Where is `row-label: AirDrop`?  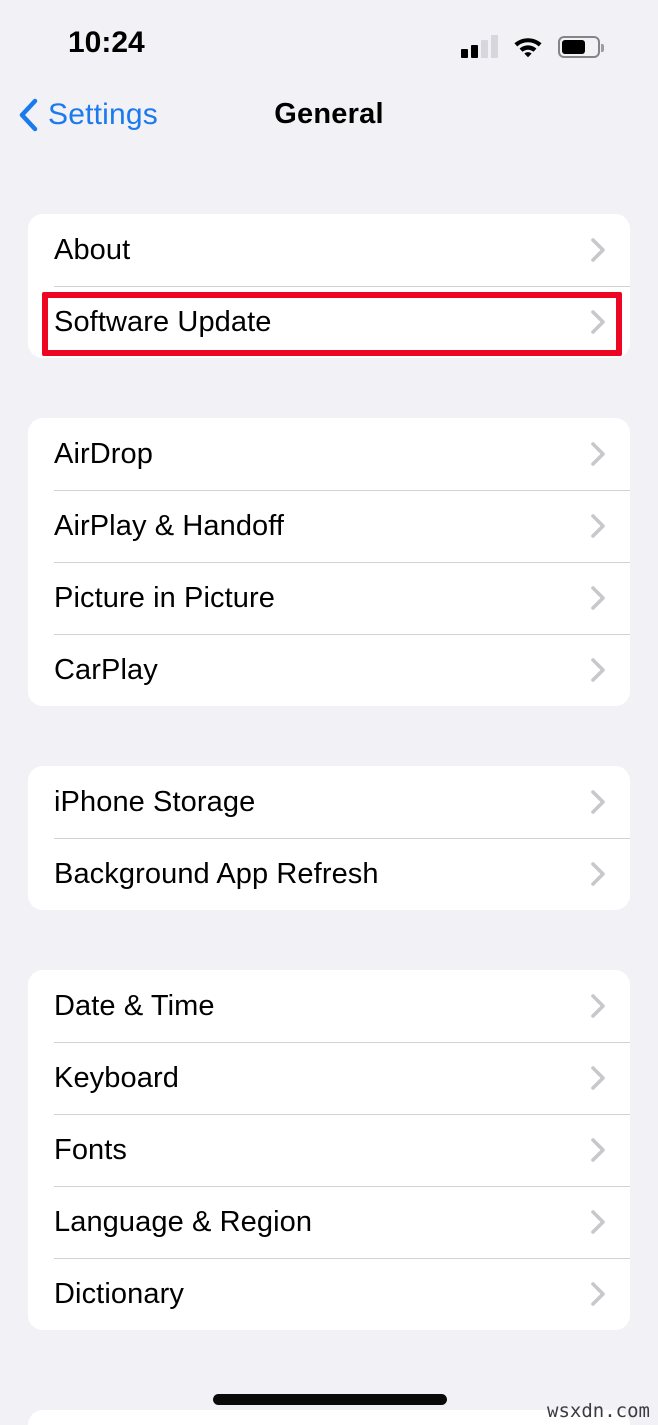
row-label: AirDrop is located at coordinates (103, 453).